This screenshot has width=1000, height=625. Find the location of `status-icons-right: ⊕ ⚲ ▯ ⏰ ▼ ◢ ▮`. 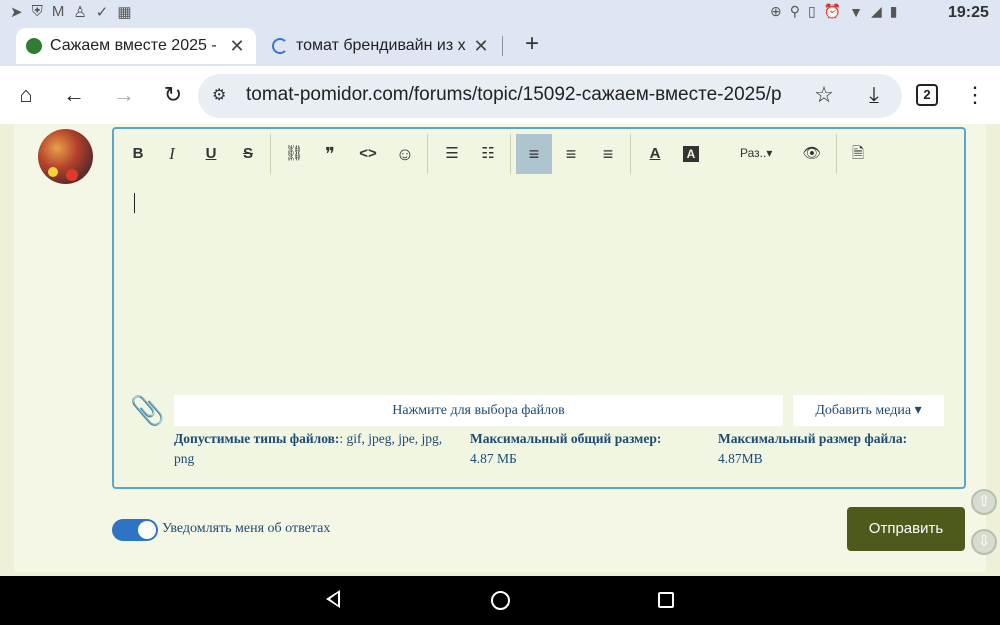

status-icons-right: ⊕ ⚲ ▯ ⏰ ▼ ◢ ▮ is located at coordinates (834, 11).